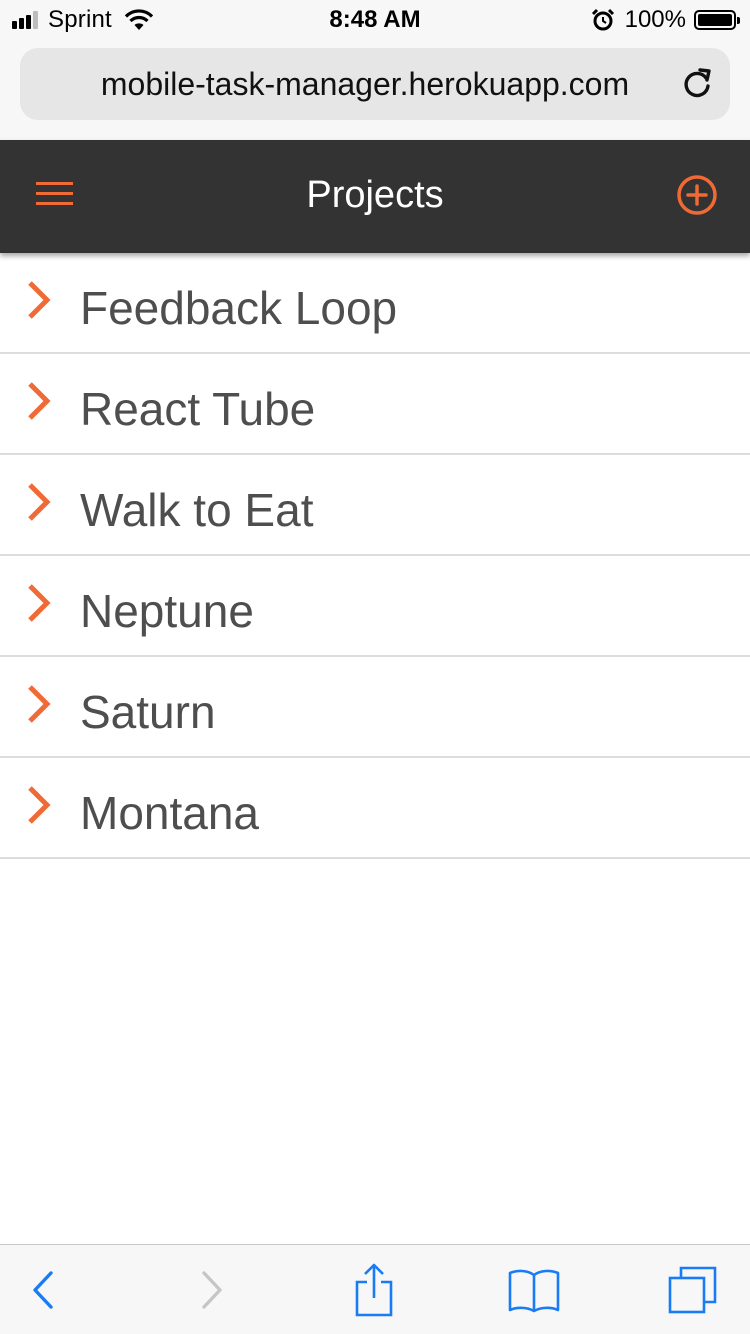  I want to click on forward-button, so click(212, 1289).